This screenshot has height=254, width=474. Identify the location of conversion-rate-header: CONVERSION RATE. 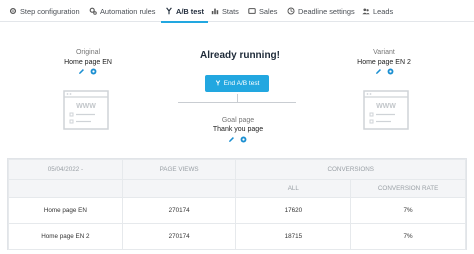
(408, 188).